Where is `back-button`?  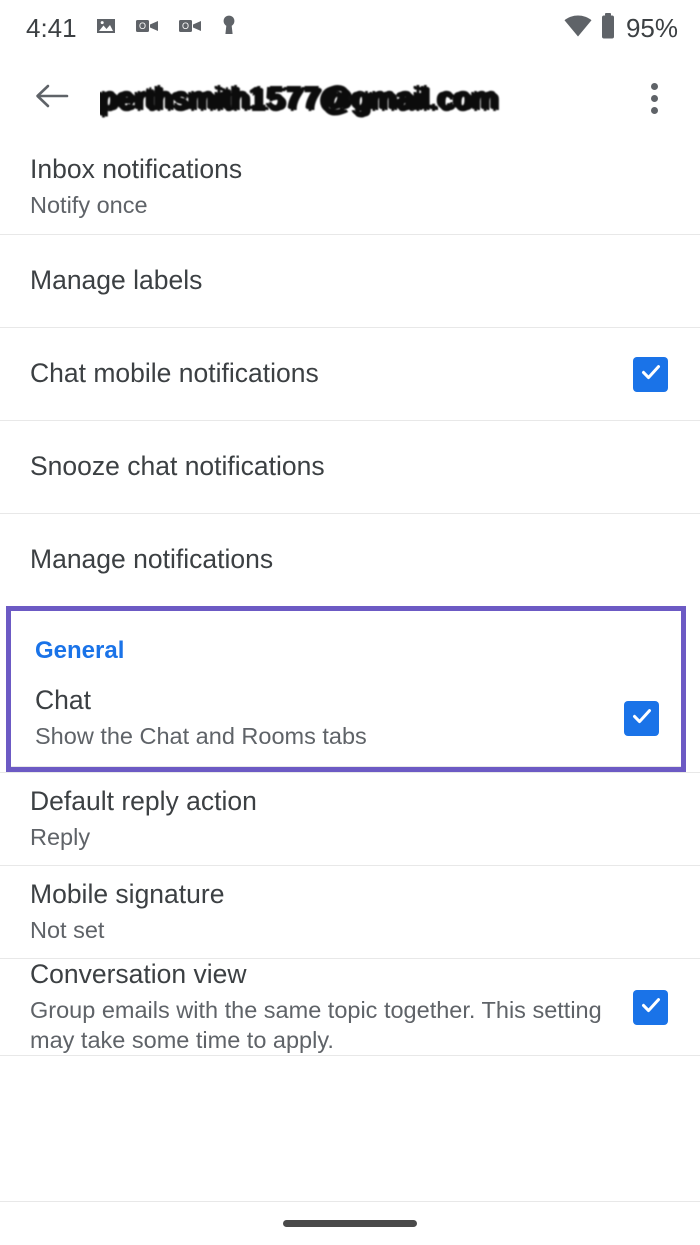
back-button is located at coordinates (52, 99).